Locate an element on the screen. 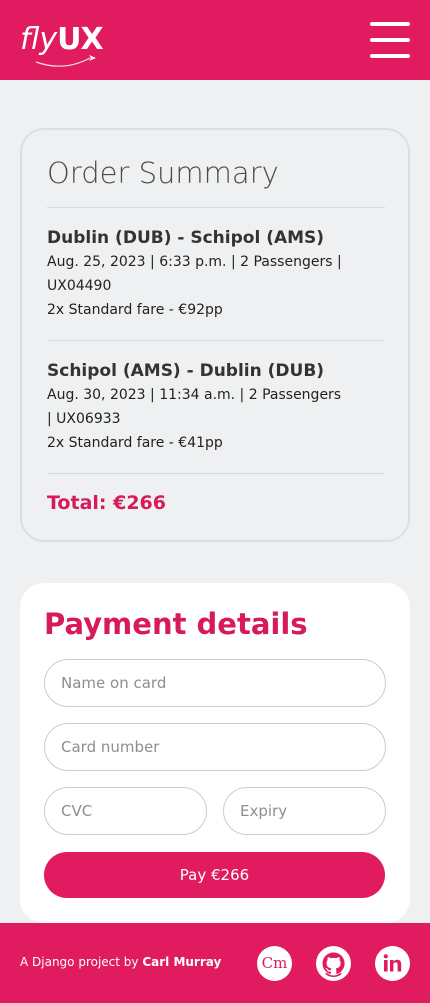  github-icon is located at coordinates (333, 963).